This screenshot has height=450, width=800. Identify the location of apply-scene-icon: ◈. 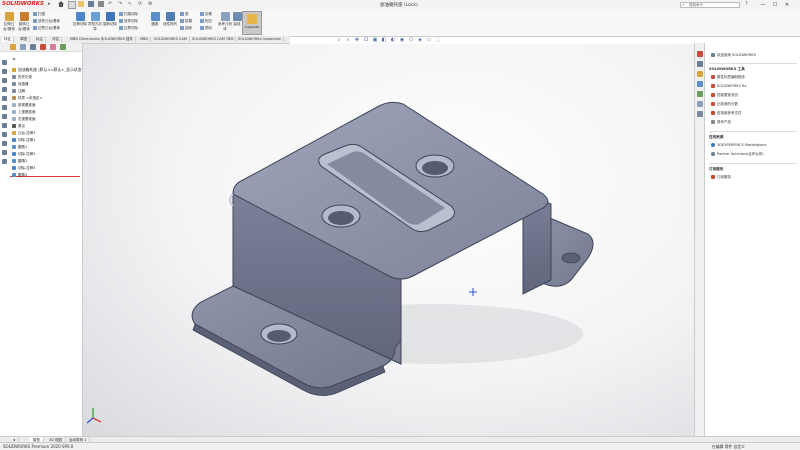
(420, 40).